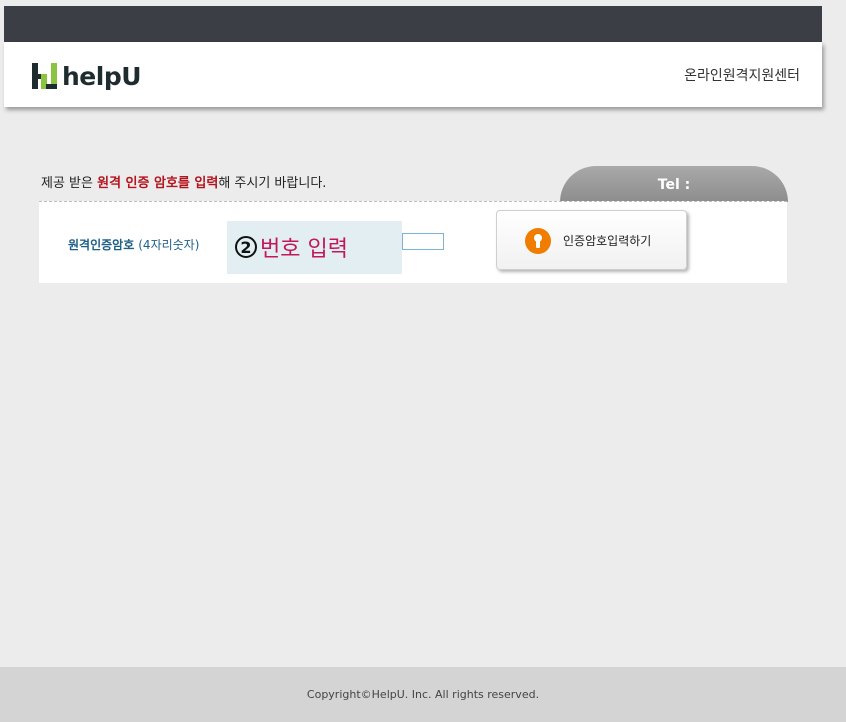  What do you see at coordinates (101, 245) in the screenshot?
I see `auth-code-label-text: 원격인증암호` at bounding box center [101, 245].